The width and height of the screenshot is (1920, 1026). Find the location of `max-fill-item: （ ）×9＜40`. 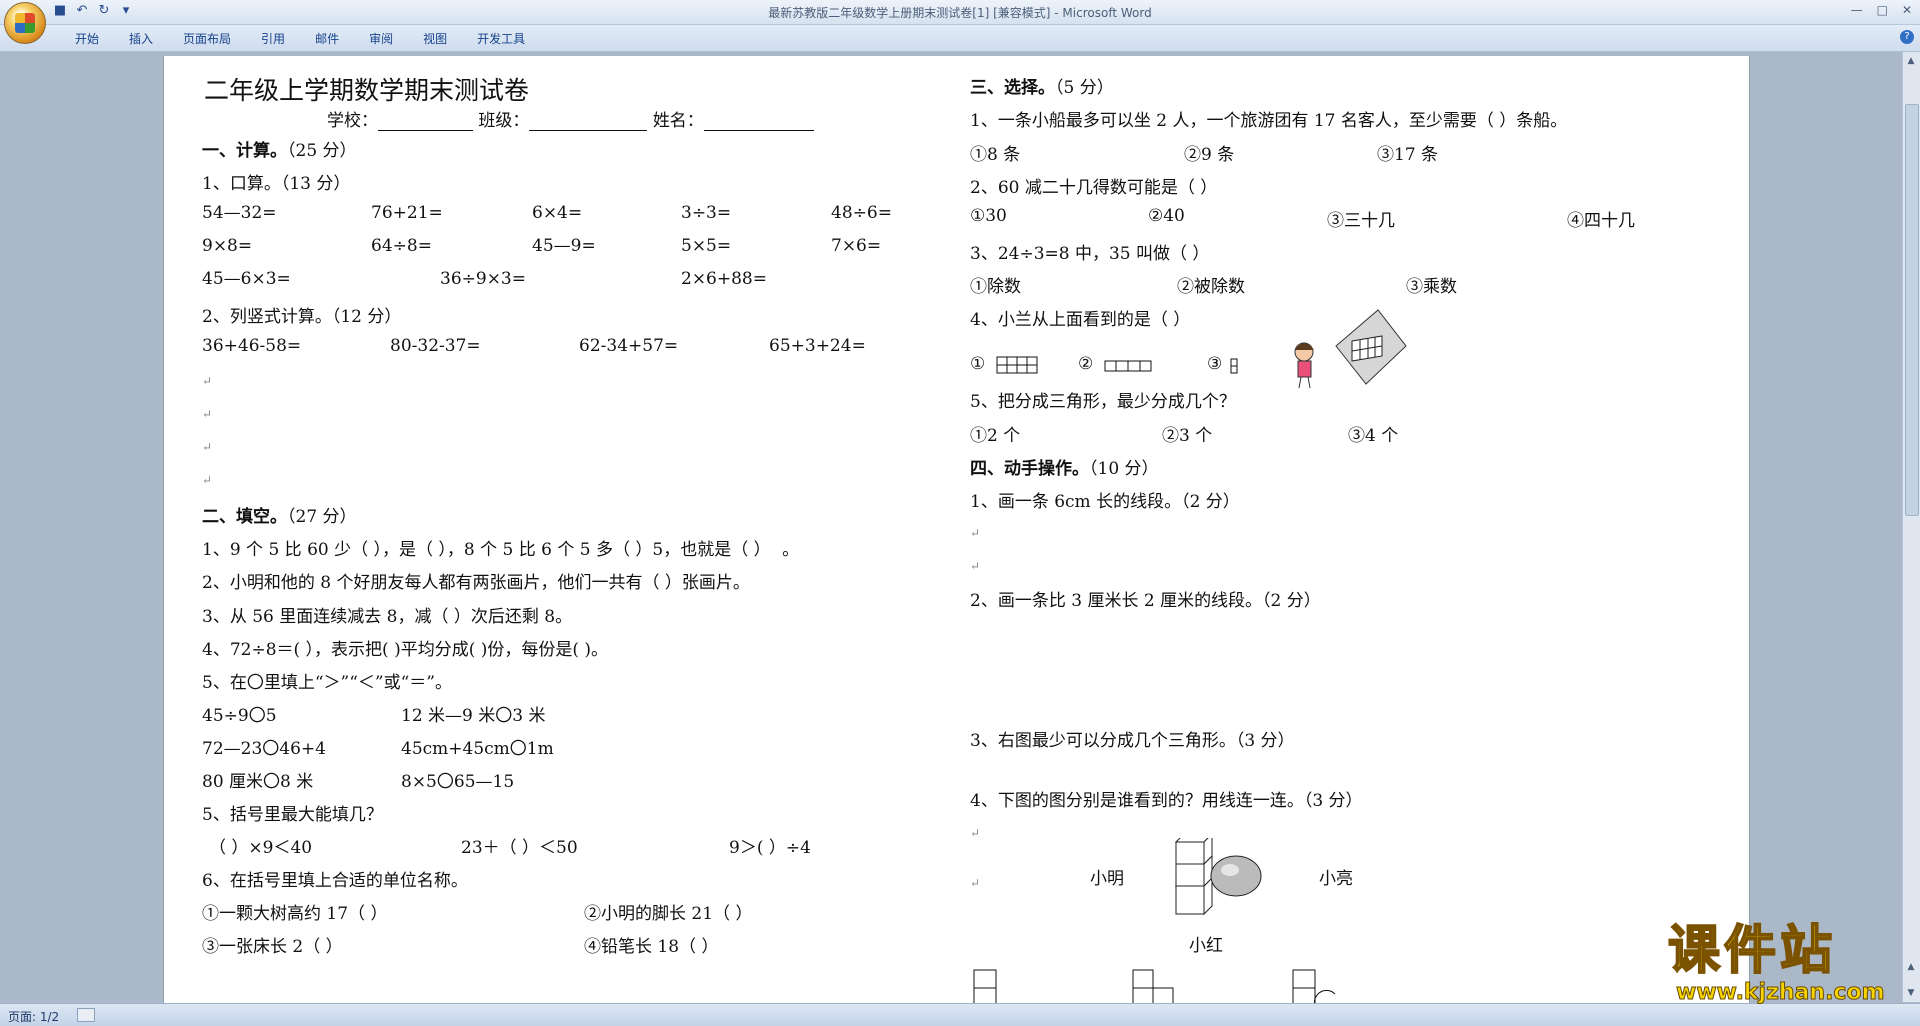

max-fill-item: （ ）×9＜40 is located at coordinates (261, 848).